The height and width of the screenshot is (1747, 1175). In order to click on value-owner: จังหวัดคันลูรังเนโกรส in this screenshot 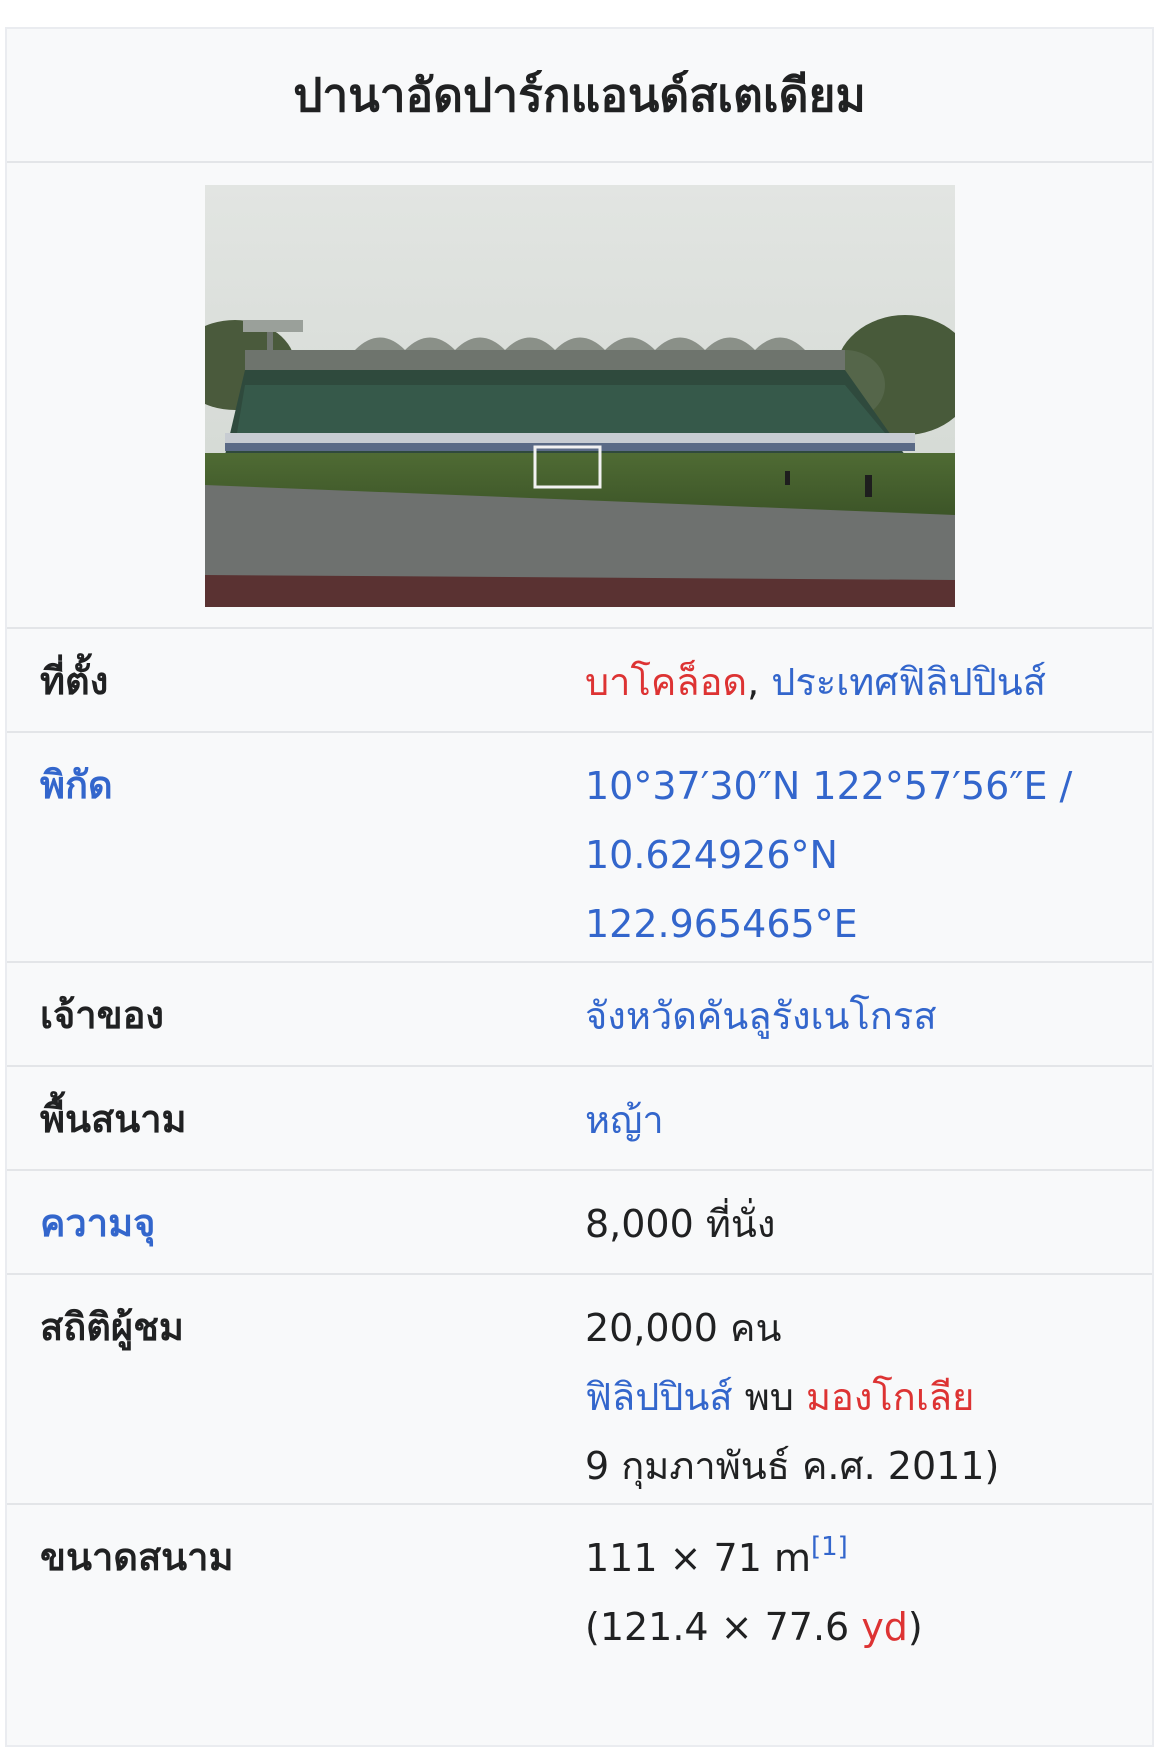, I will do `click(868, 1014)`.